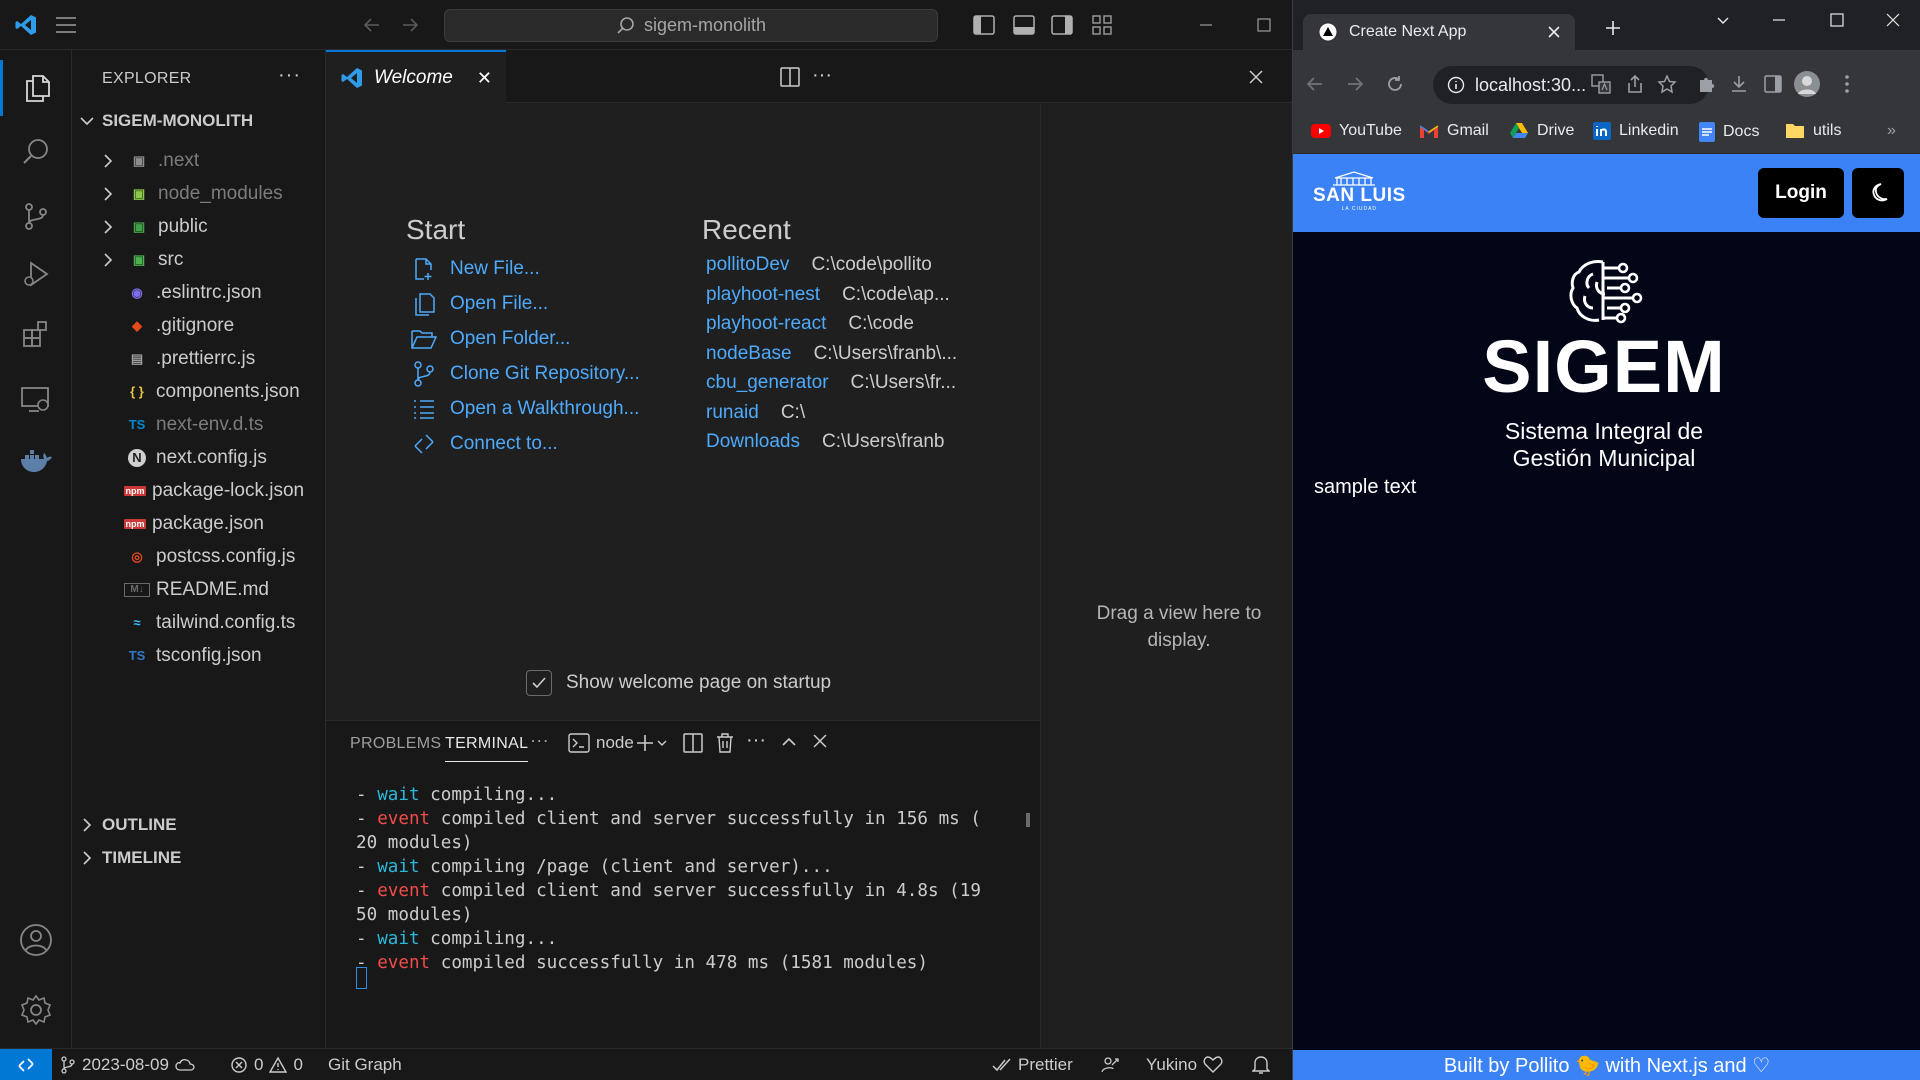 This screenshot has height=1080, width=1920. What do you see at coordinates (1110, 1064) in the screenshot?
I see `live-share-icon` at bounding box center [1110, 1064].